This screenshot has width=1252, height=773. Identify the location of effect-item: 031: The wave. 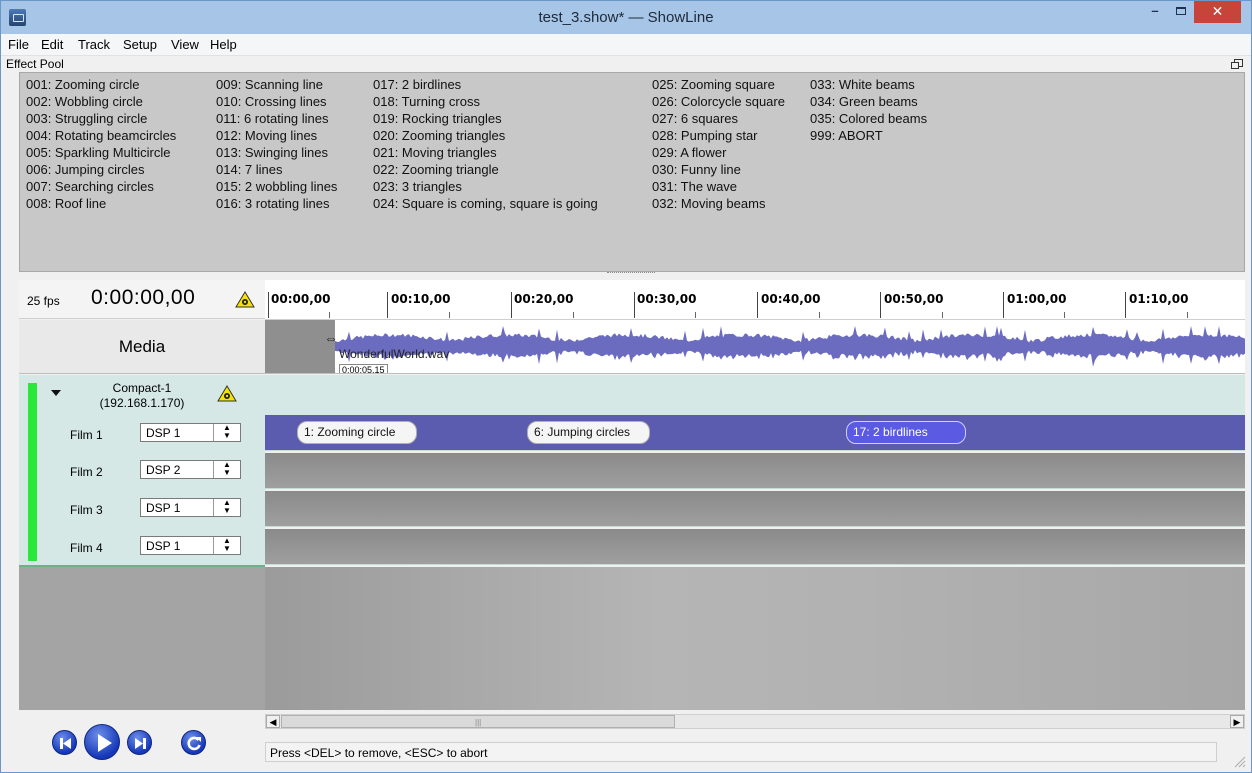
(718, 186).